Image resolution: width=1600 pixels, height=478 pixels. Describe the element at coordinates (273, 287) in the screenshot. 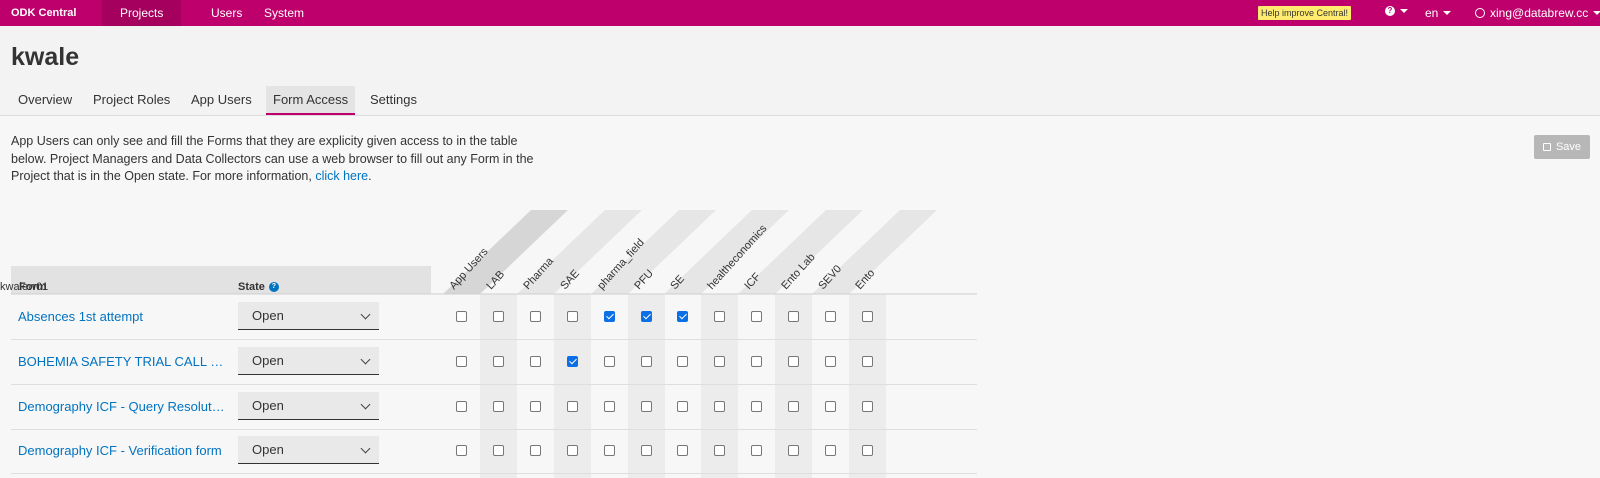

I see `help-icon: ?` at that location.